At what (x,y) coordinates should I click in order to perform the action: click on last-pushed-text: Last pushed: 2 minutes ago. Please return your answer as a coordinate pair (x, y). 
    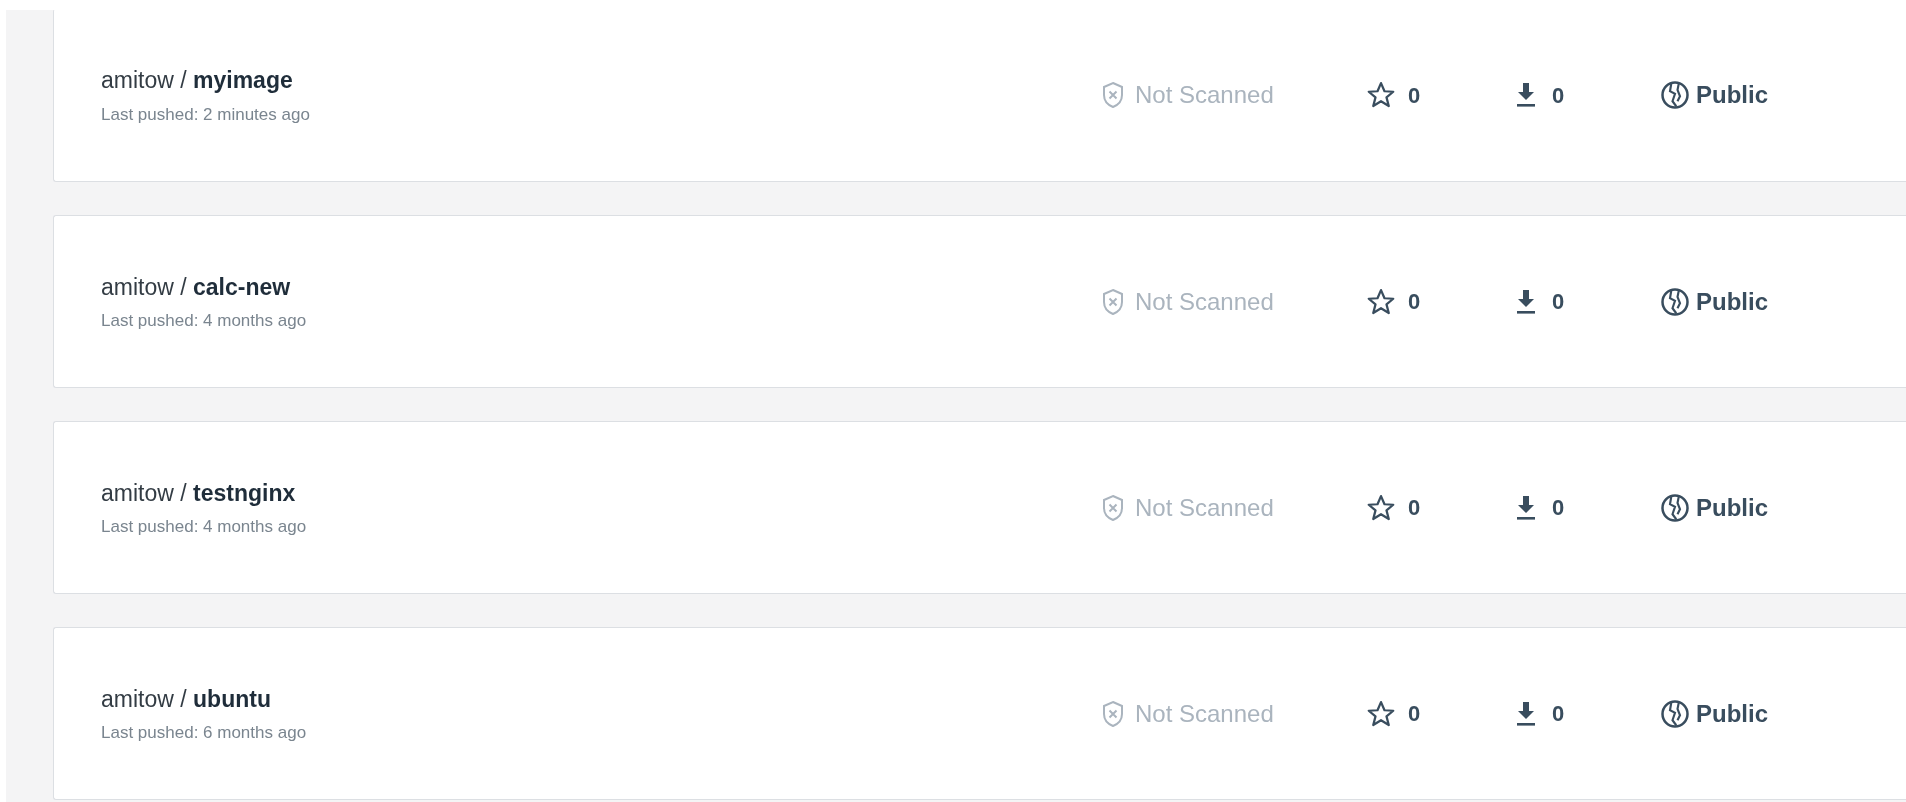
    Looking at the image, I should click on (206, 114).